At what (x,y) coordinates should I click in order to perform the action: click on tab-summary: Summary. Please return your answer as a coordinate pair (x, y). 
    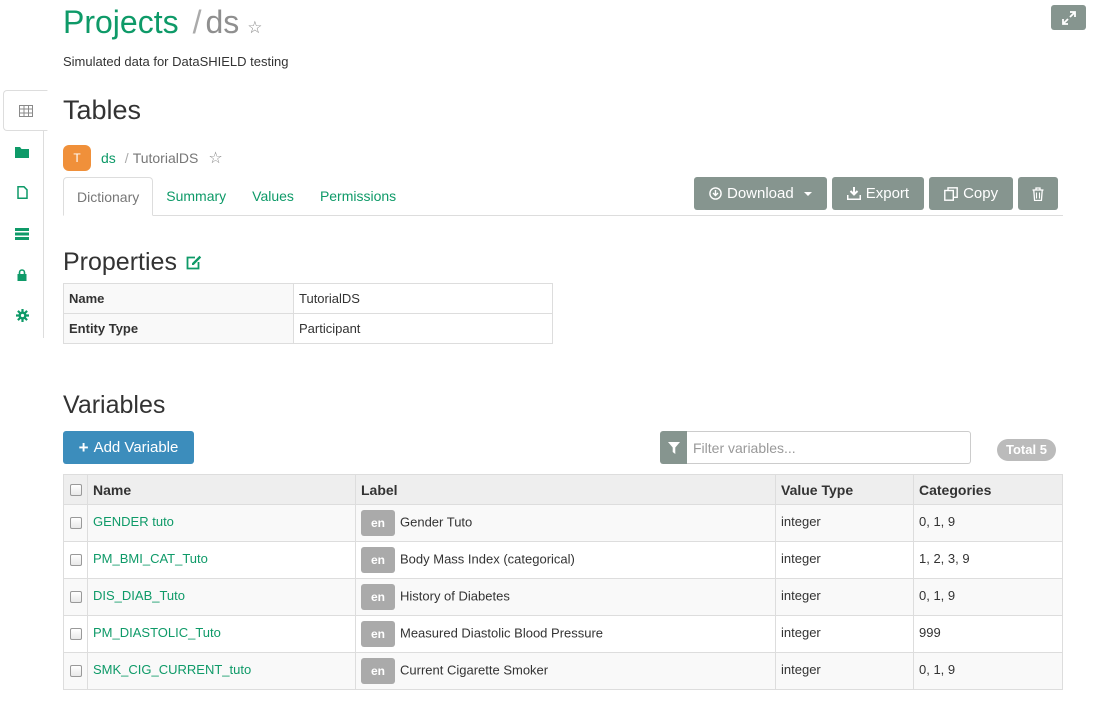
    Looking at the image, I should click on (196, 196).